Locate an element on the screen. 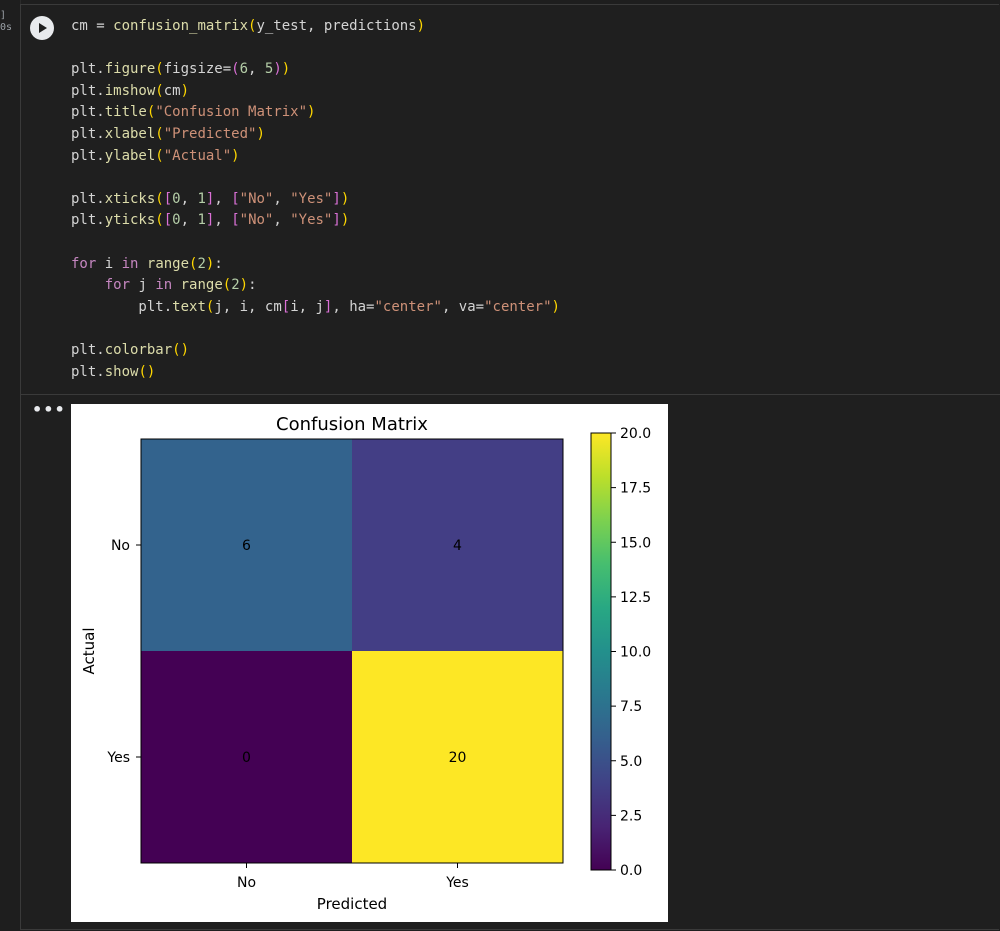 Image resolution: width=1000 pixels, height=931 pixels. code-token: figsize= is located at coordinates (197, 69).